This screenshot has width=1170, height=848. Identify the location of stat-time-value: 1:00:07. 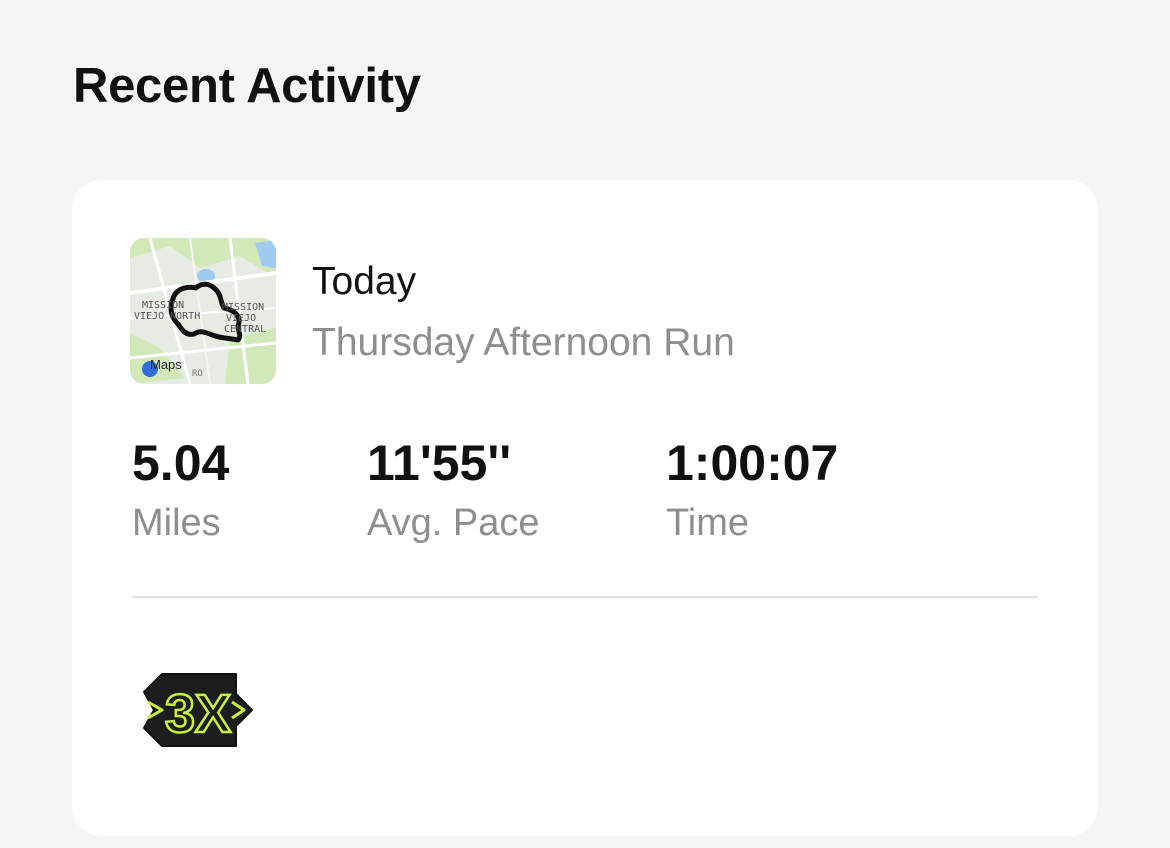
(752, 463).